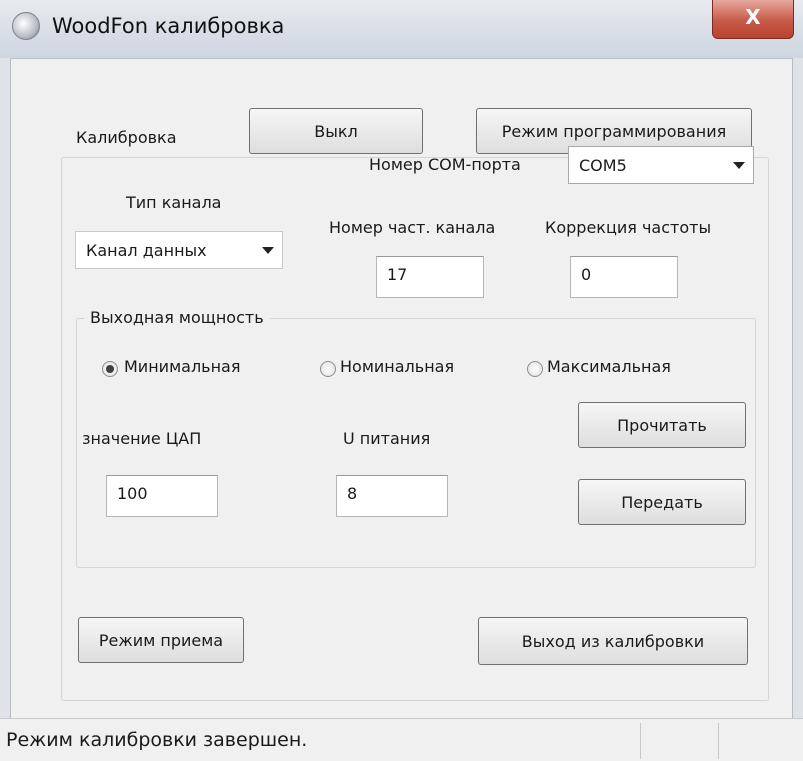 The image size is (803, 761). I want to click on receive-mode-button: Режим приема, so click(161, 640).